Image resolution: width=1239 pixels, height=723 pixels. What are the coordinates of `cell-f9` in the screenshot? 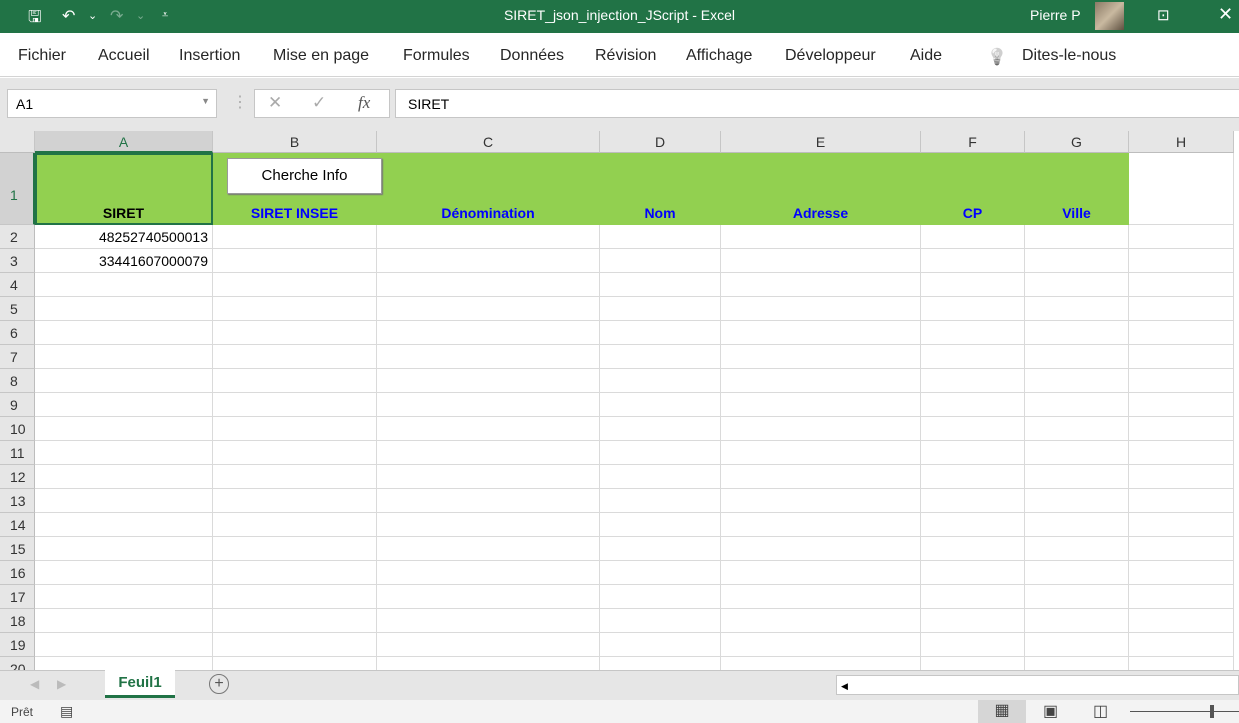 It's located at (973, 405).